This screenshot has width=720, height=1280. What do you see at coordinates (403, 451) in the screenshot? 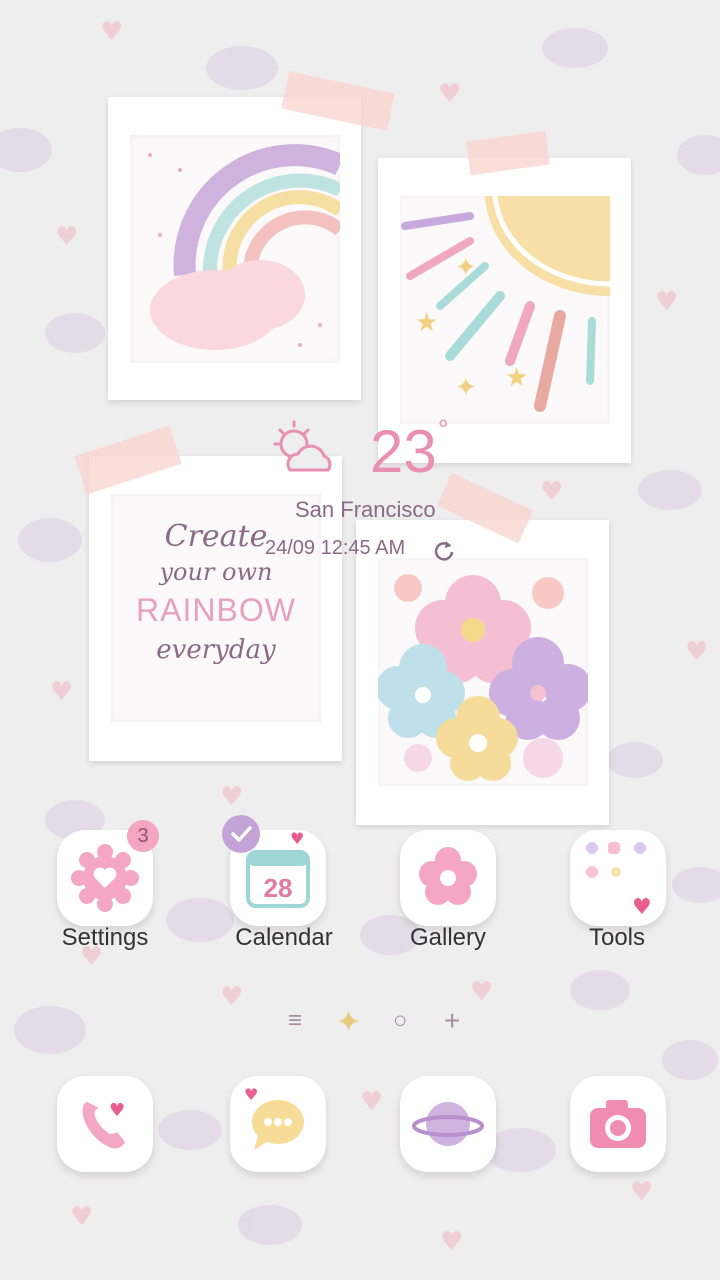
I see `temperature-text: 23` at bounding box center [403, 451].